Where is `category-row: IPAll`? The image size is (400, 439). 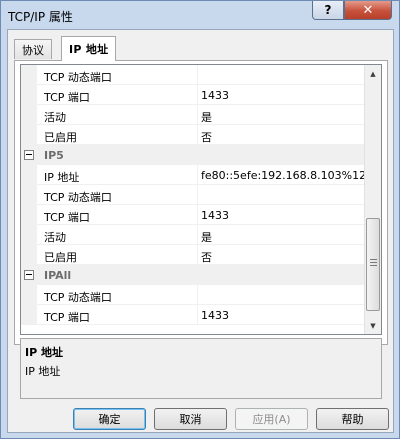
category-row: IPAll is located at coordinates (193, 275).